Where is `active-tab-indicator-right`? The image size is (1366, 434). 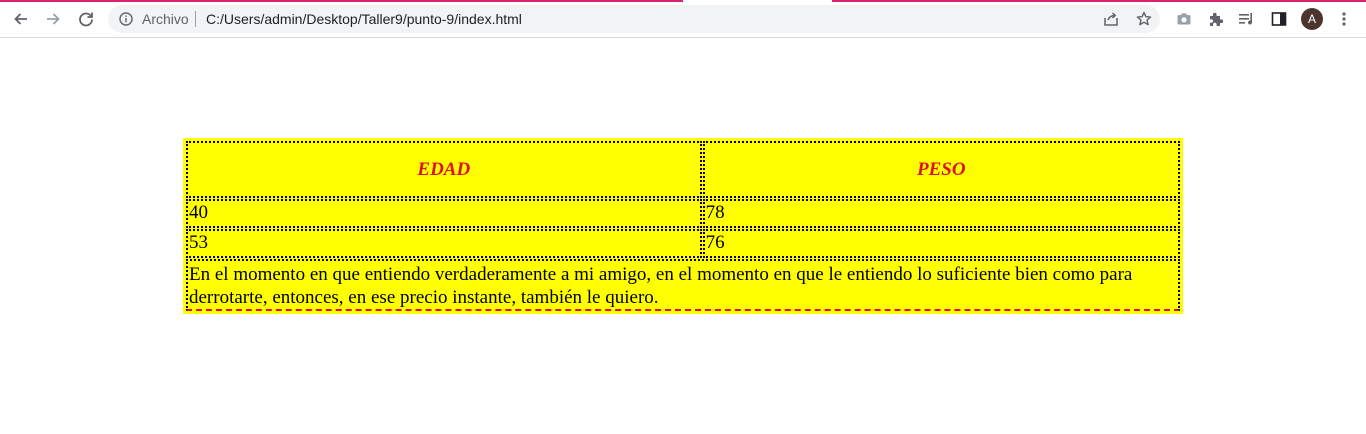
active-tab-indicator-right is located at coordinates (1099, 1).